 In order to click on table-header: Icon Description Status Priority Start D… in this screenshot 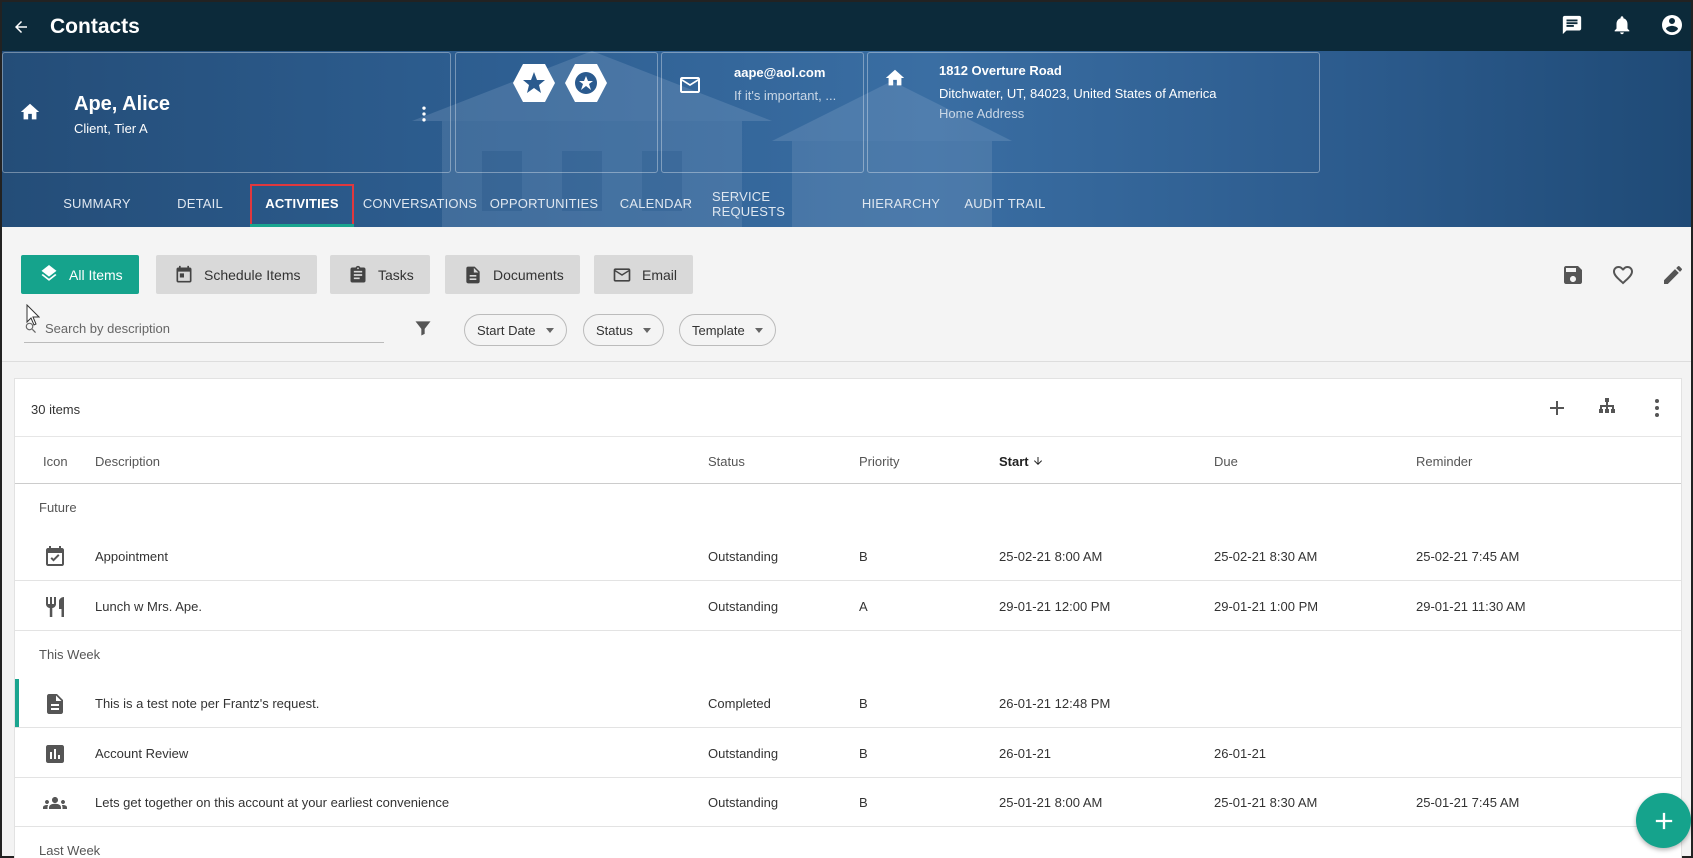, I will do `click(848, 460)`.